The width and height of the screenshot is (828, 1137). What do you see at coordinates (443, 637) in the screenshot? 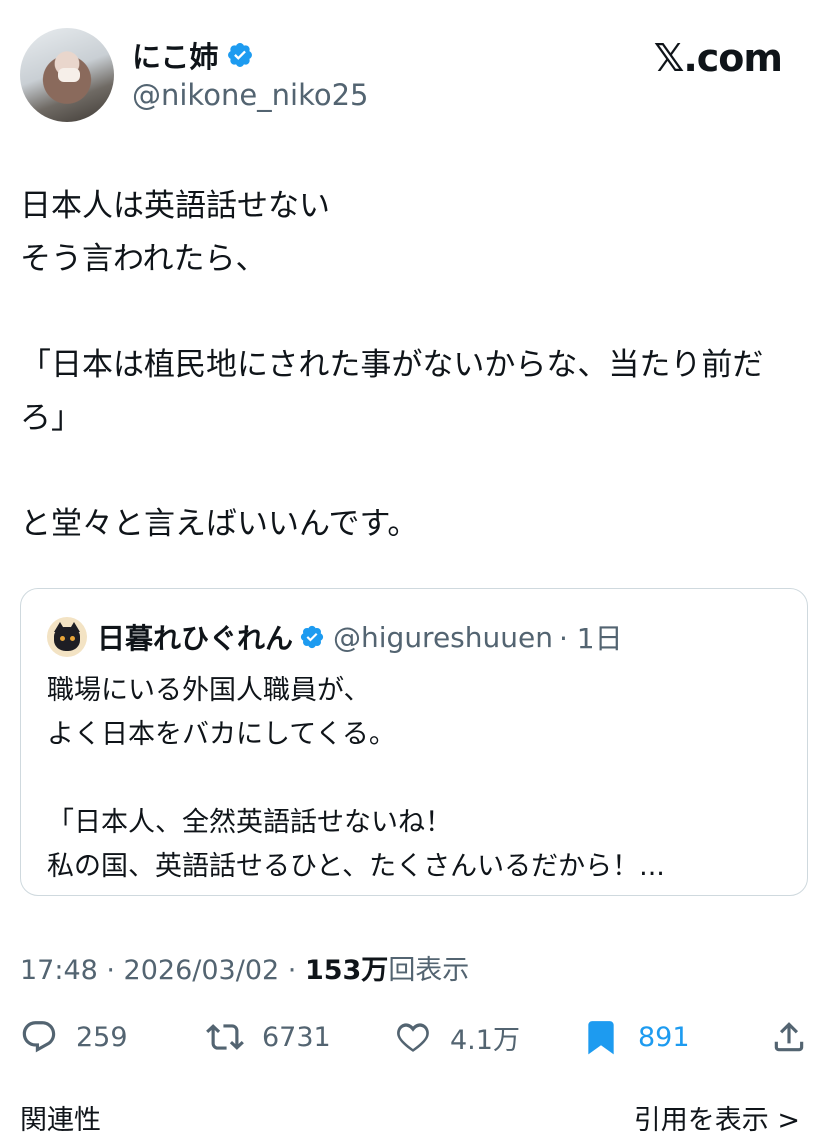
I see `quoted-author-handle: @higureshuuen` at bounding box center [443, 637].